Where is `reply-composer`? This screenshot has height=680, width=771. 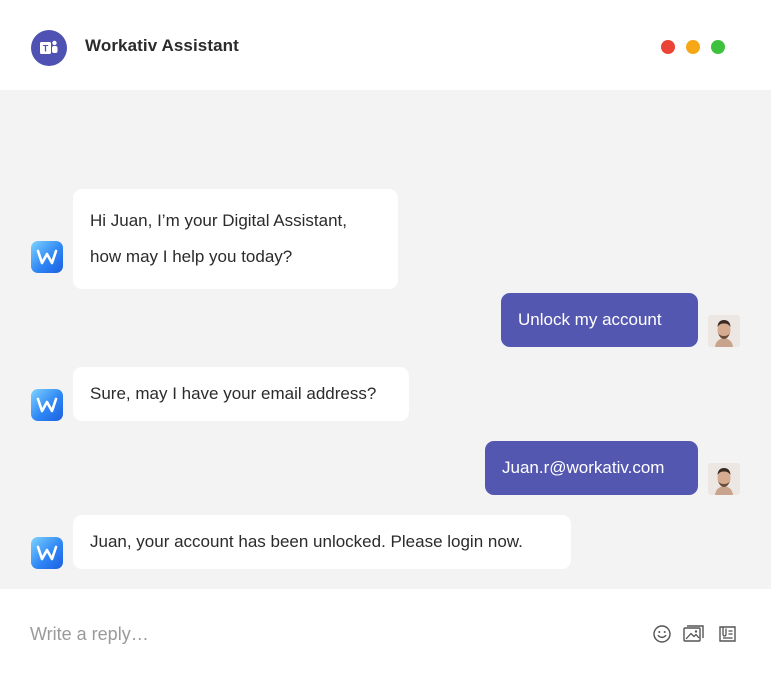 reply-composer is located at coordinates (385, 634).